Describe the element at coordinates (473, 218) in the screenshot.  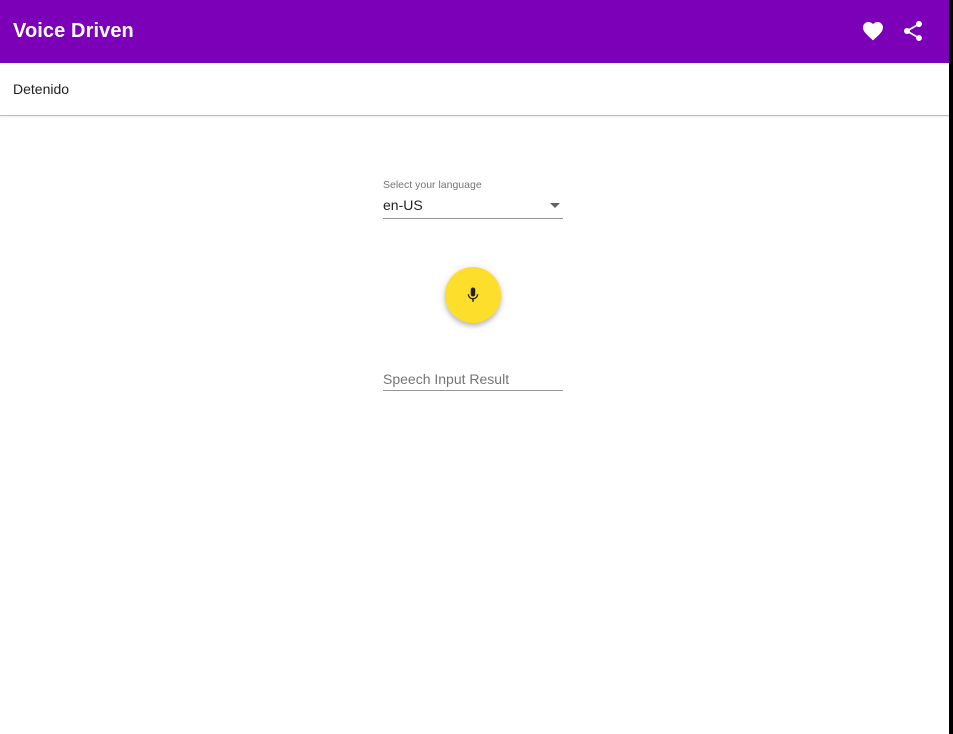
I see `language-select-underline` at that location.